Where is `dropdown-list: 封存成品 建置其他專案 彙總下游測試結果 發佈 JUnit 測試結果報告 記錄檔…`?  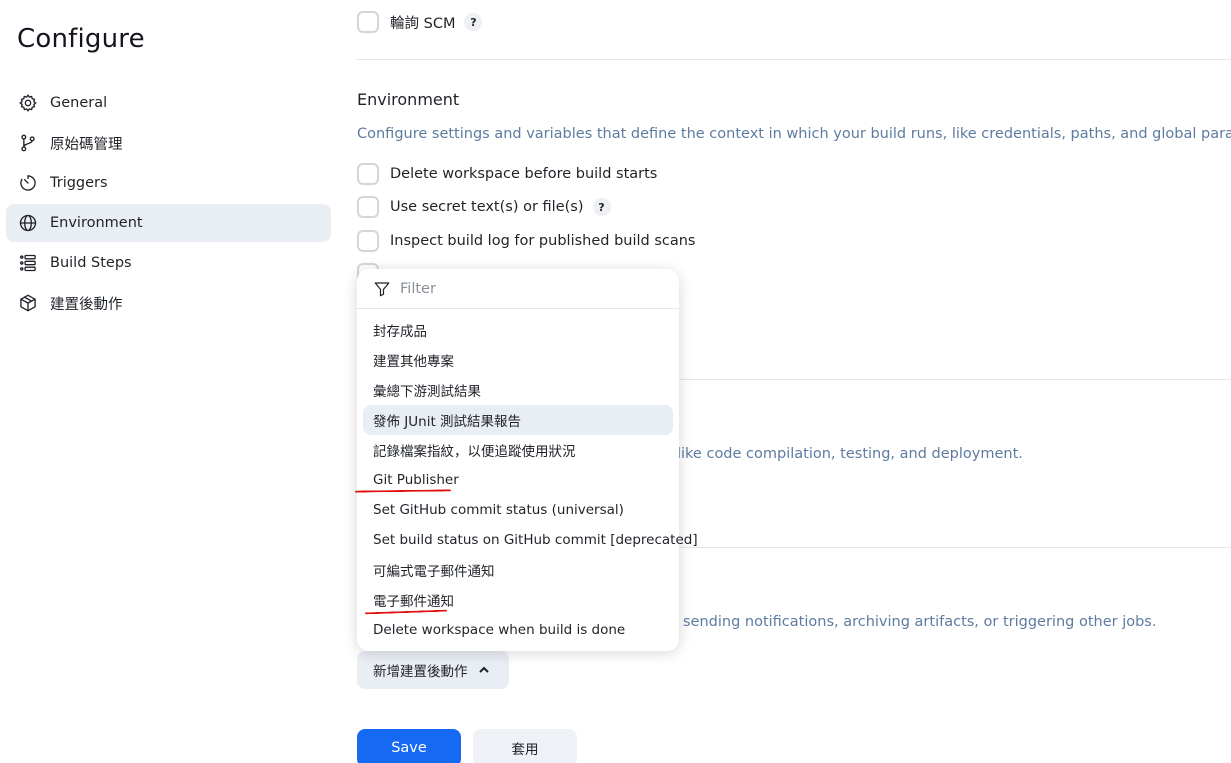
dropdown-list: 封存成品 建置其他專案 彙總下游測試結果 發佈 JUnit 測試結果報告 記錄檔… is located at coordinates (527, 477).